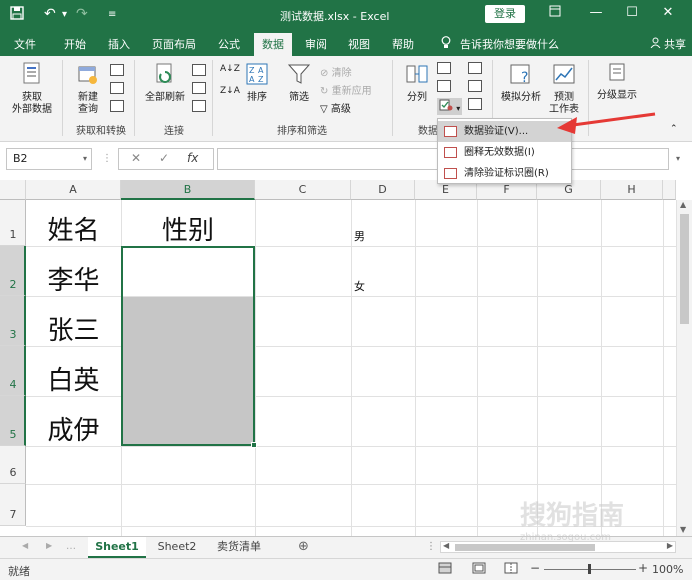  What do you see at coordinates (49, 159) in the screenshot?
I see `name-box: B2 ▾` at bounding box center [49, 159].